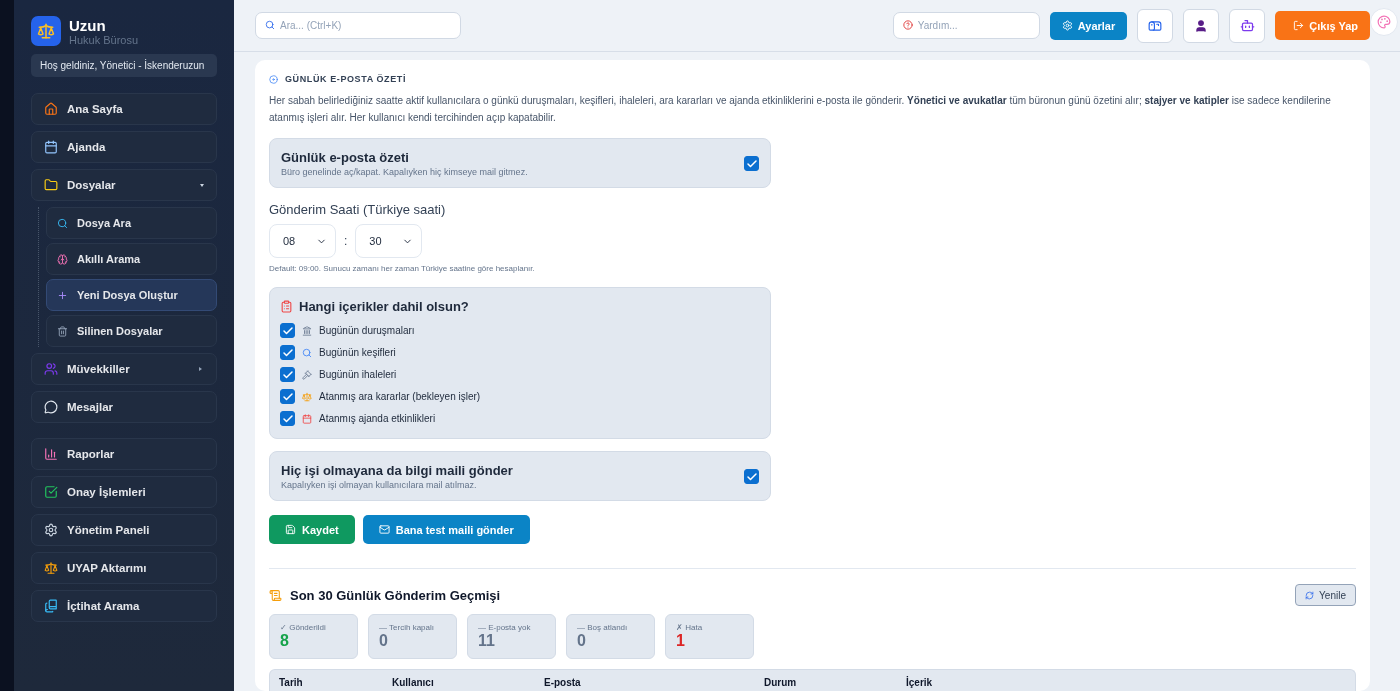 Image resolution: width=1400 pixels, height=691 pixels. I want to click on column-header: Kullanıcı, so click(413, 682).